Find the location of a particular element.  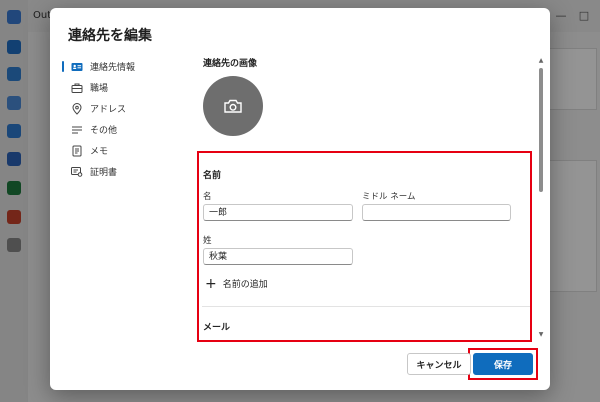

nav-label: メモ is located at coordinates (99, 152).